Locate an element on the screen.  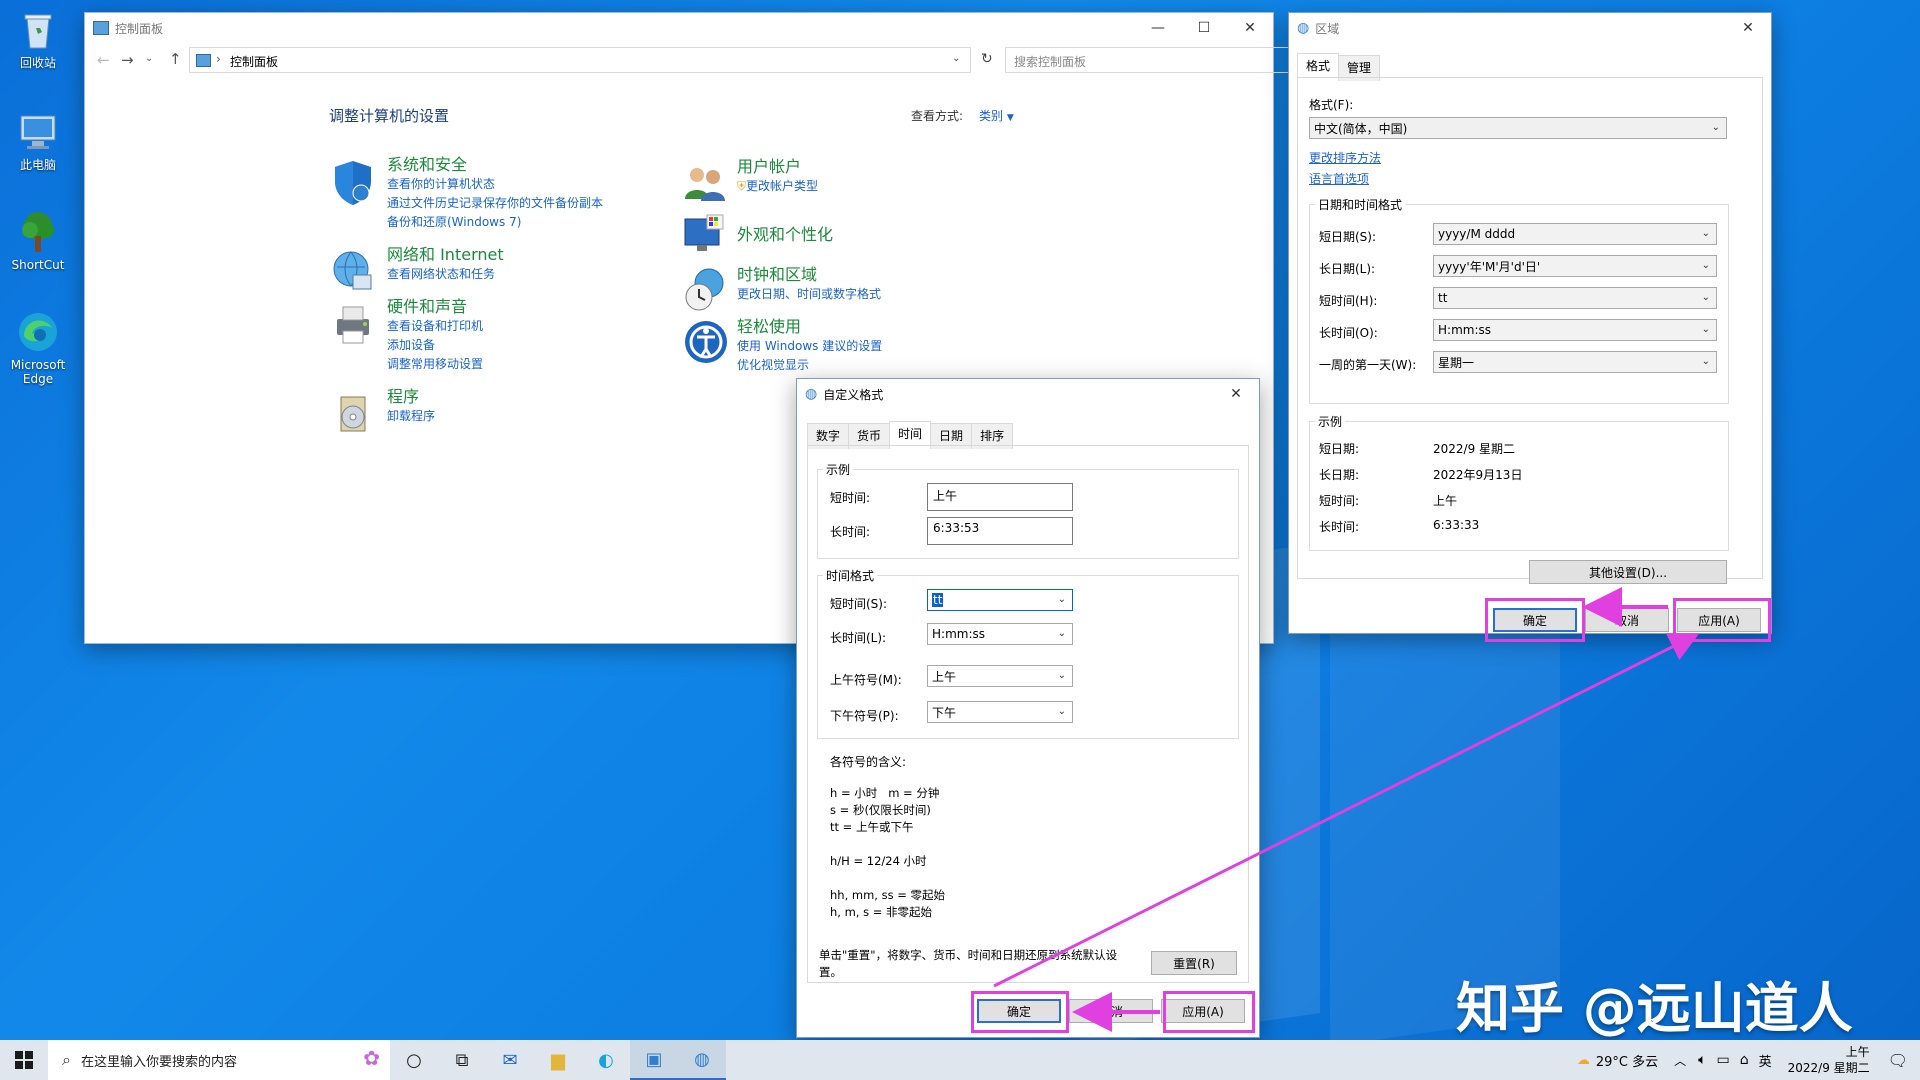
taskbar-search-box: ⌕ 在这里输入你要搜索的内容 ✿ is located at coordinates (219, 1060).